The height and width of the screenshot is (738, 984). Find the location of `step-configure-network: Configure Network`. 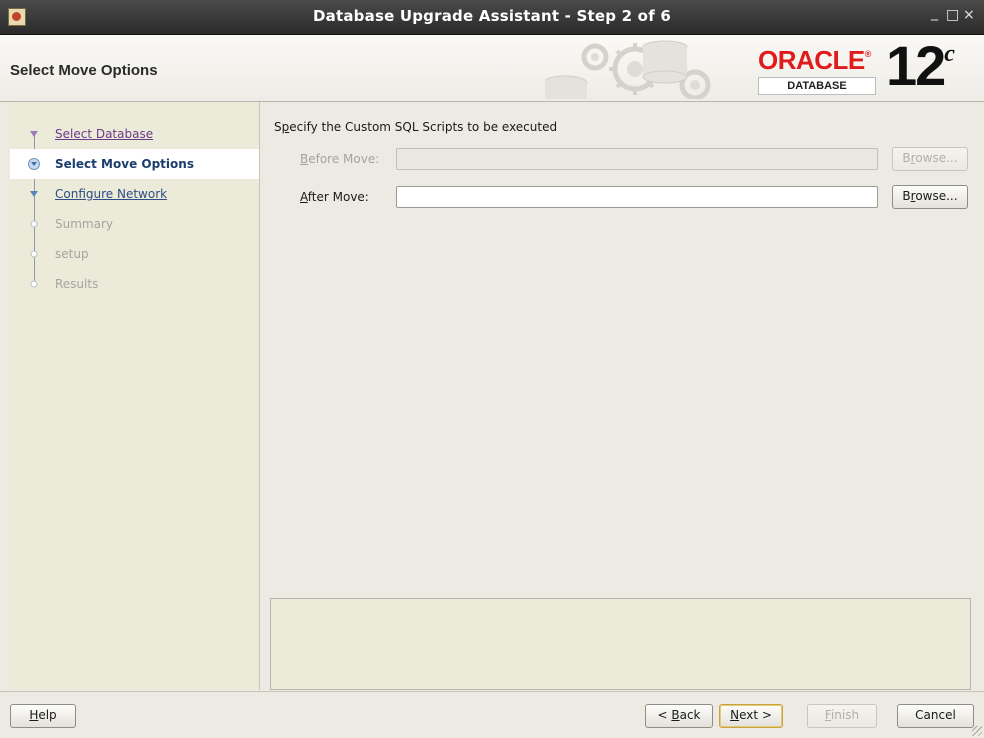

step-configure-network: Configure Network is located at coordinates (134, 194).